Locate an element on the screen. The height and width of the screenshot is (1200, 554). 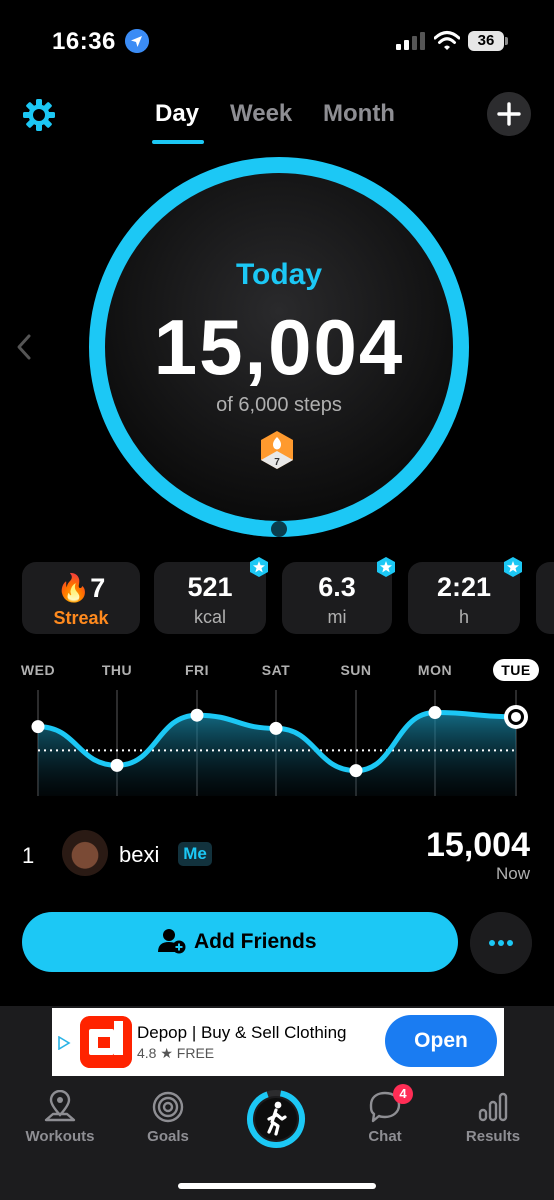
ad-rating: 4.8 ★ FREE is located at coordinates (176, 1053).